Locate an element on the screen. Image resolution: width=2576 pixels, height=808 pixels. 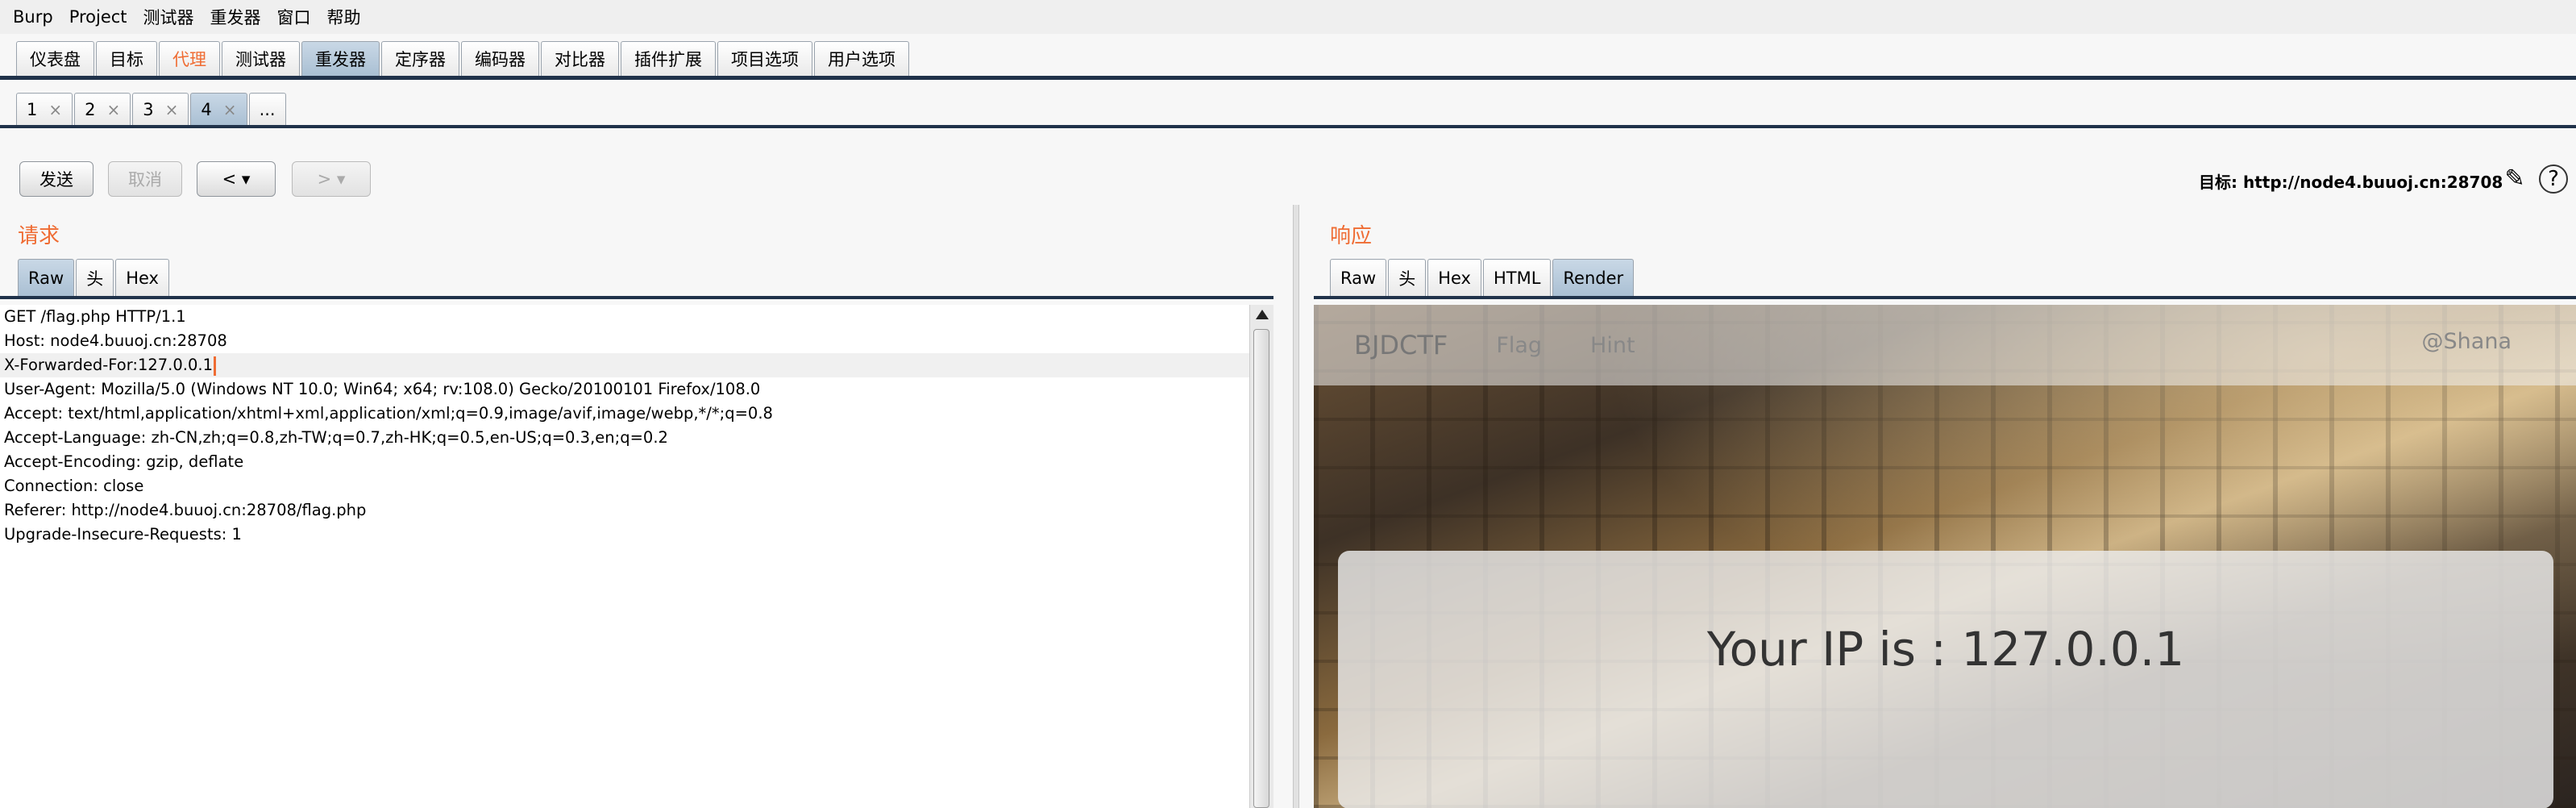
request-line: Connection: close is located at coordinates (74, 486).